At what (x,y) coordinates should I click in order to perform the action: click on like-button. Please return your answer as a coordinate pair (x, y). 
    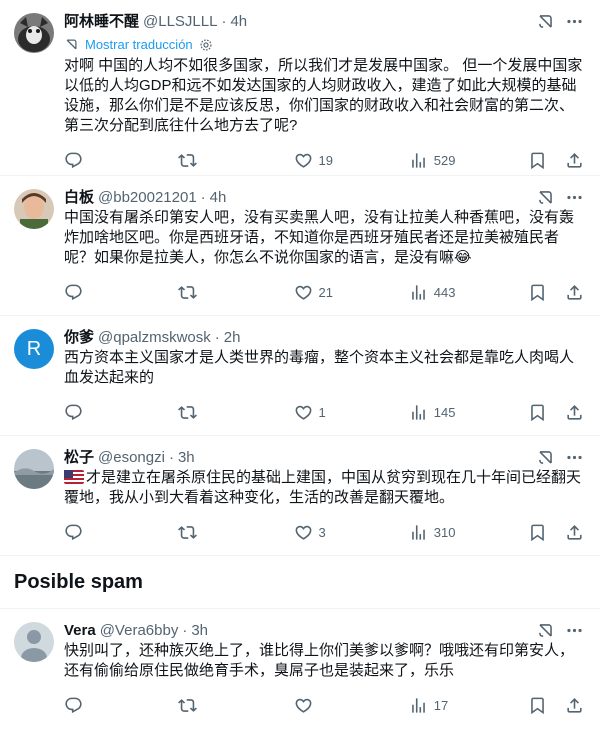
    Looking at the image, I should click on (351, 705).